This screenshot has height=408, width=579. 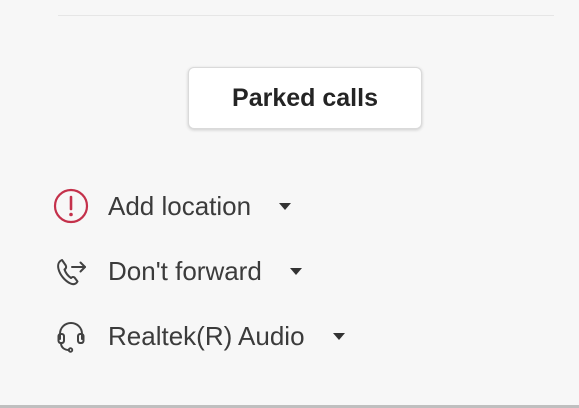 I want to click on top-divider, so click(x=306, y=15).